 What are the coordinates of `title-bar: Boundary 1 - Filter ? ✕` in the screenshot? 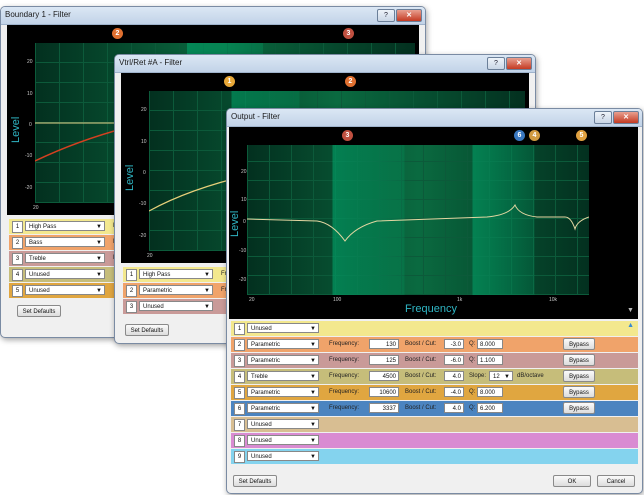 It's located at (213, 16).